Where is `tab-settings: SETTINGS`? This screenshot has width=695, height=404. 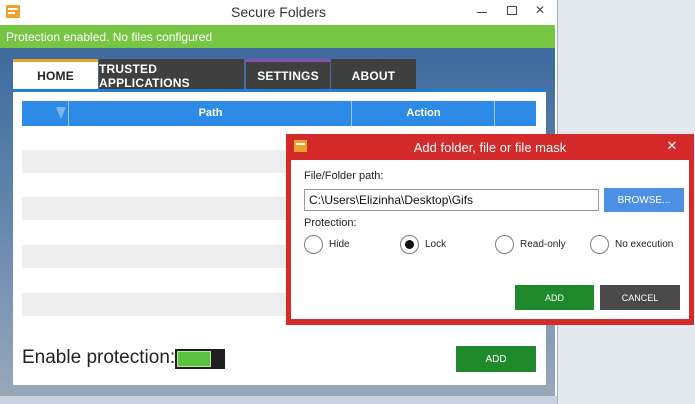
tab-settings: SETTINGS is located at coordinates (288, 74).